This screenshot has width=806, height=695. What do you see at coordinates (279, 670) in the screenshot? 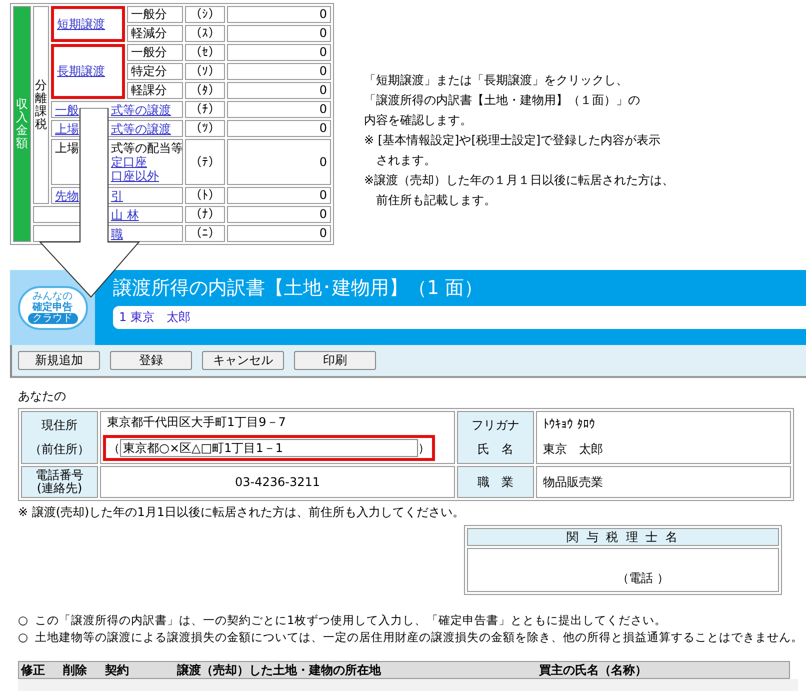
I see `column-header: 譲渡（売却）した土地・建物の所在地` at bounding box center [279, 670].